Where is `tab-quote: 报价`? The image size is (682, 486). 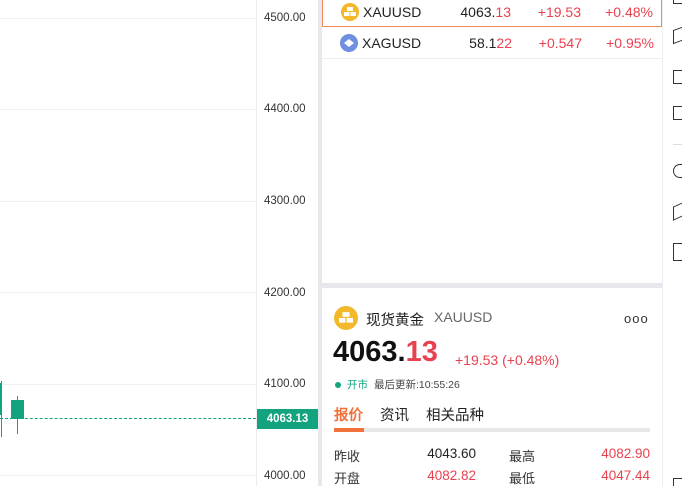 tab-quote: 报价 is located at coordinates (348, 414).